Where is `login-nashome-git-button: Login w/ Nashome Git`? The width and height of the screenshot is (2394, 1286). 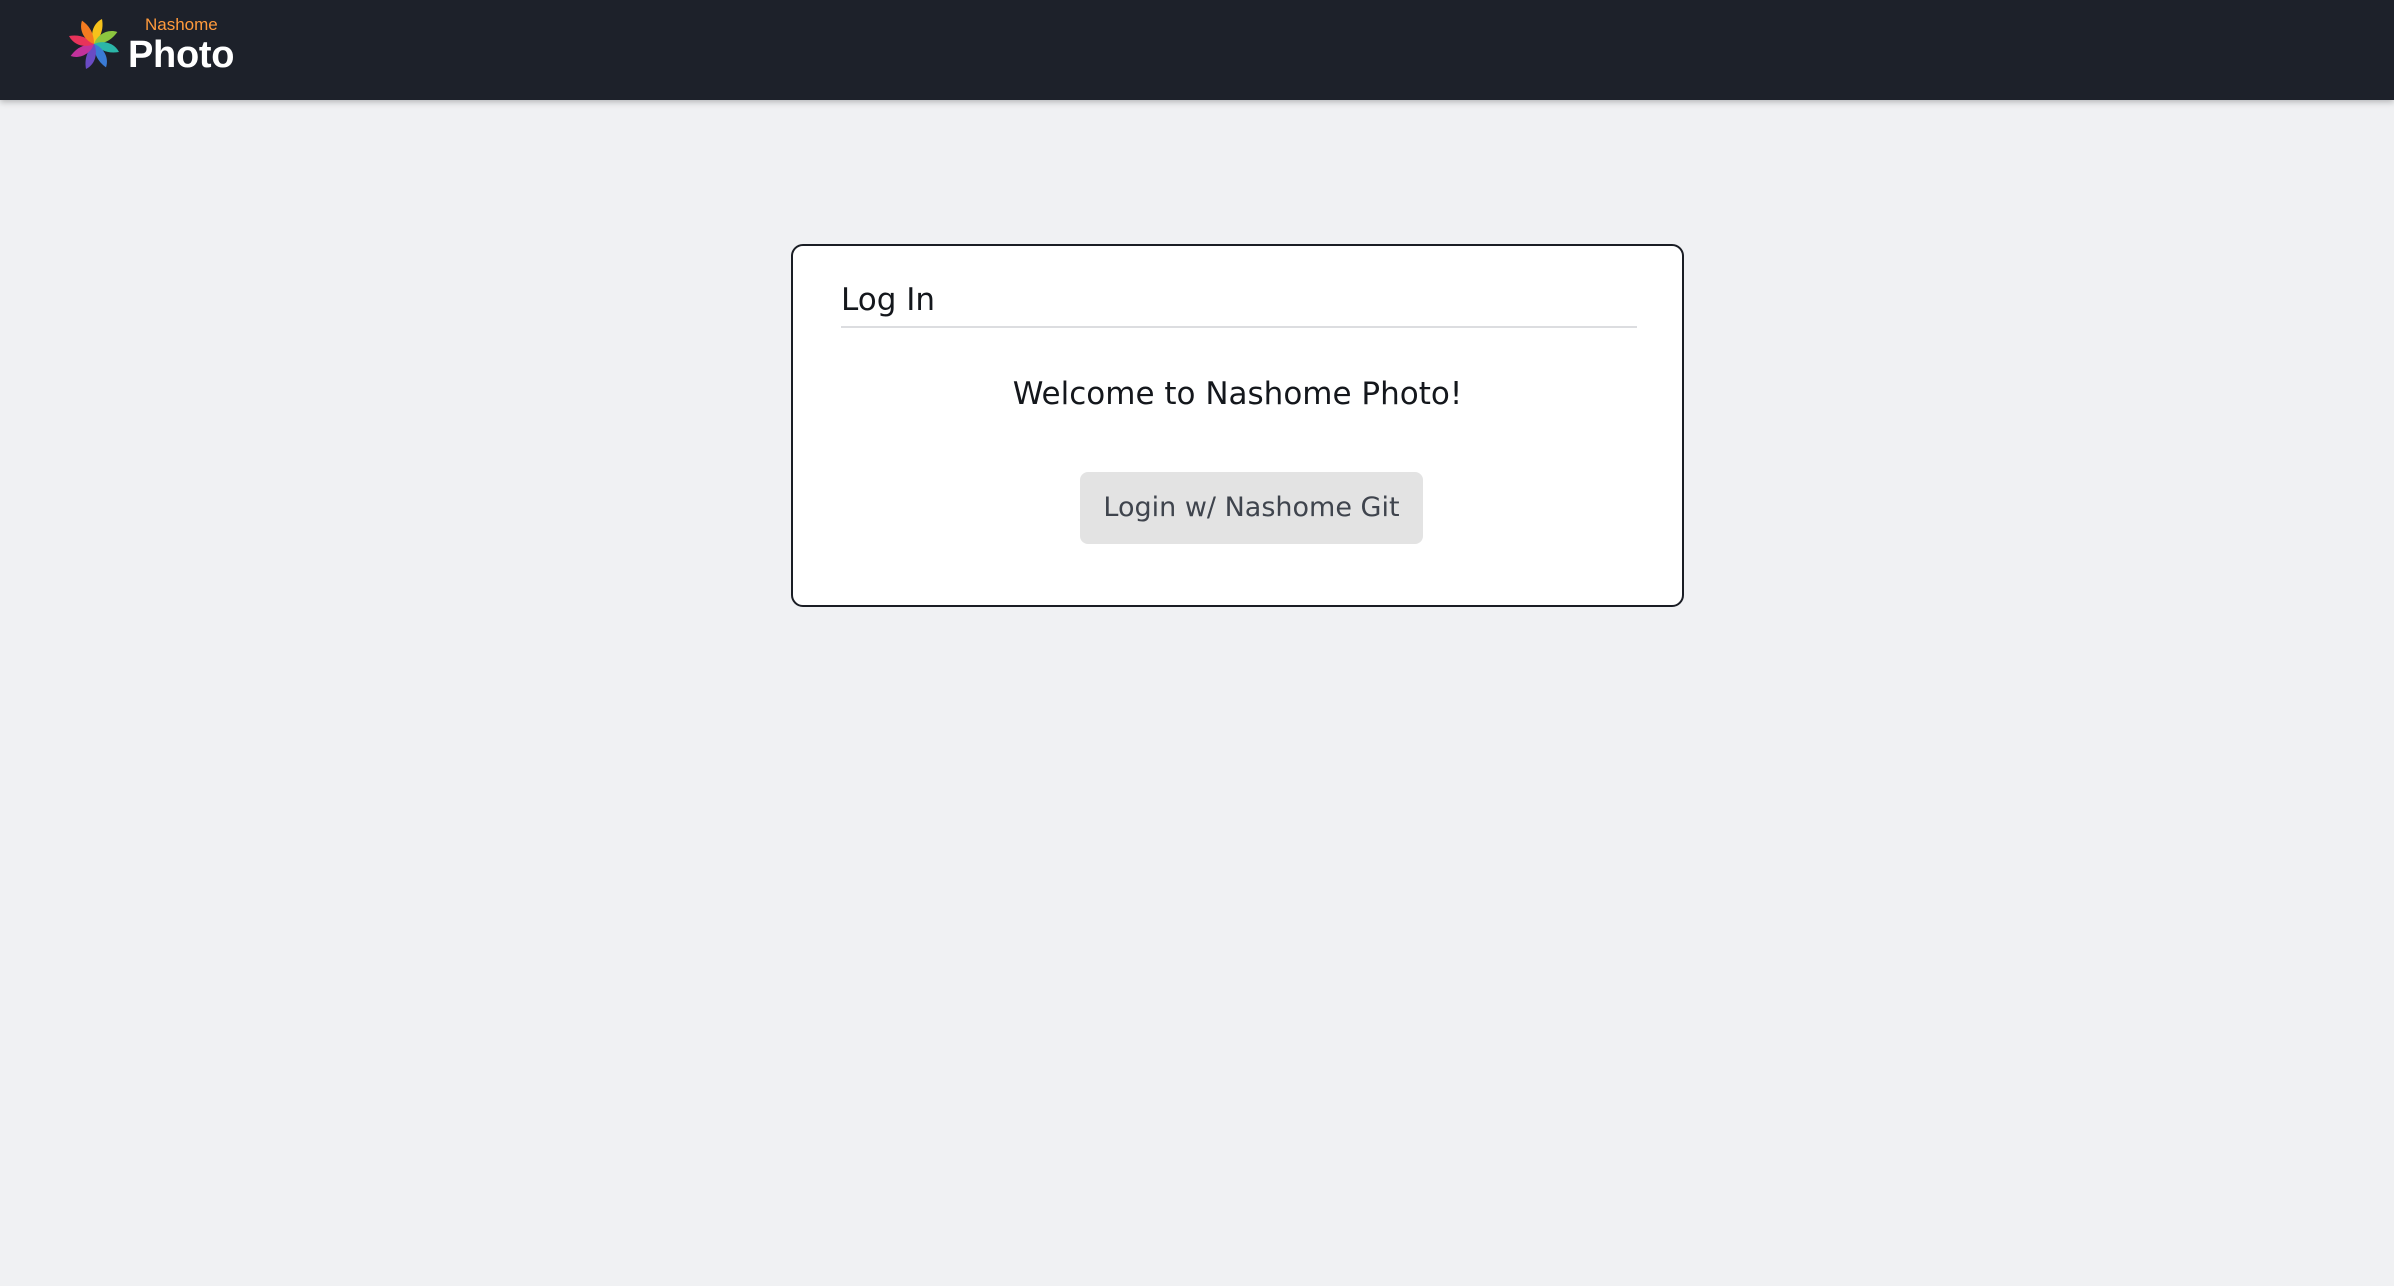 login-nashome-git-button: Login w/ Nashome Git is located at coordinates (1251, 508).